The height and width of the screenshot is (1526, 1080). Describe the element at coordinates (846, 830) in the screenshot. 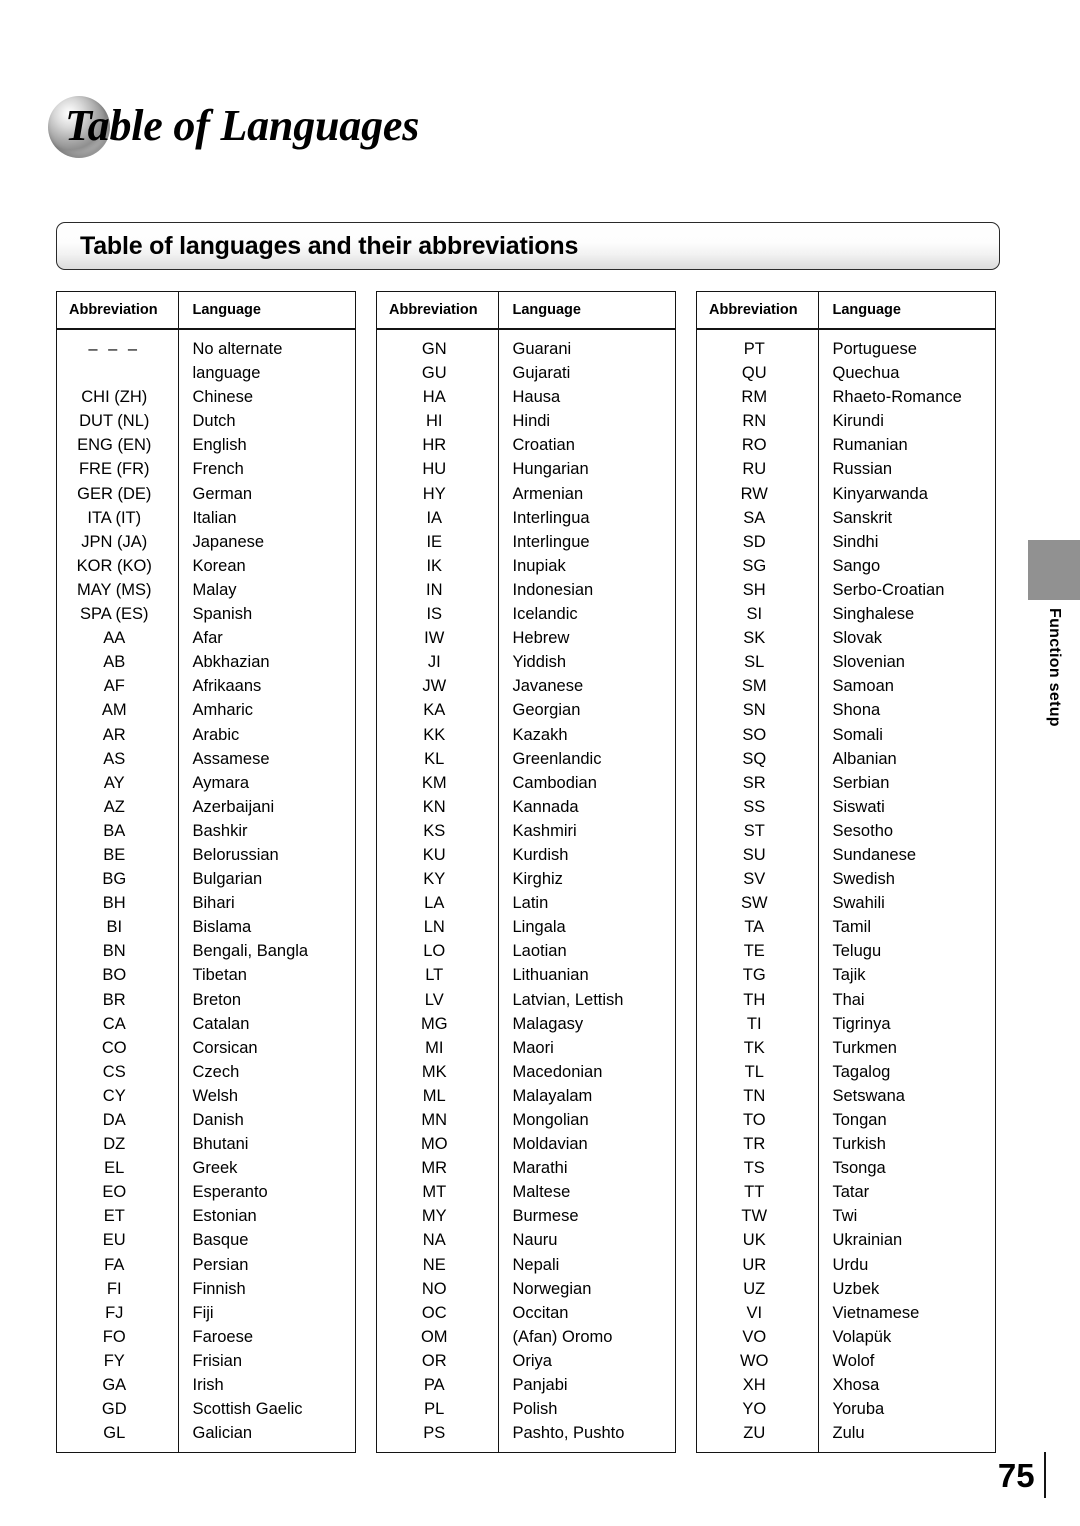

I see `table-row: ST Sesotho` at that location.